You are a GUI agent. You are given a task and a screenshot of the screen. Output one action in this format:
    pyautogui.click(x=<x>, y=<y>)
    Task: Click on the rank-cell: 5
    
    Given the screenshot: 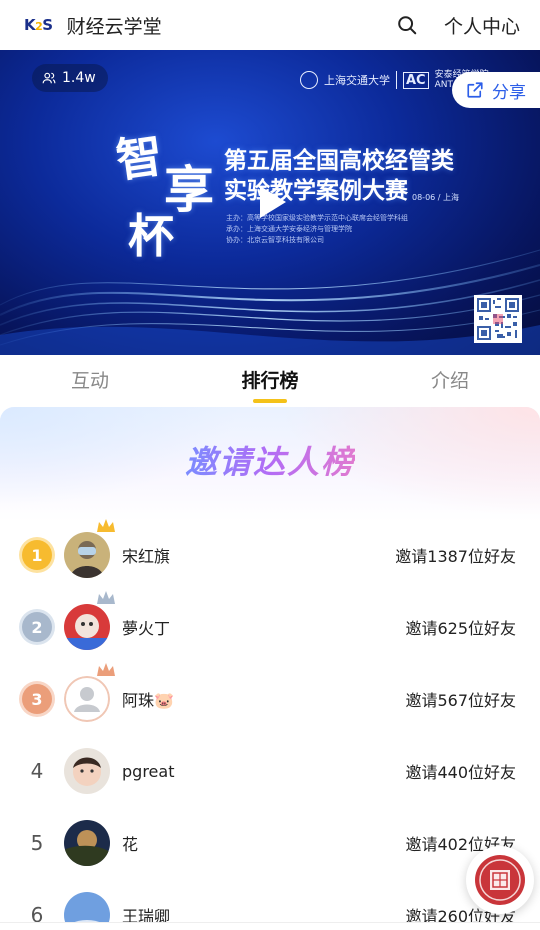 What is the action you would take?
    pyautogui.click(x=43, y=843)
    